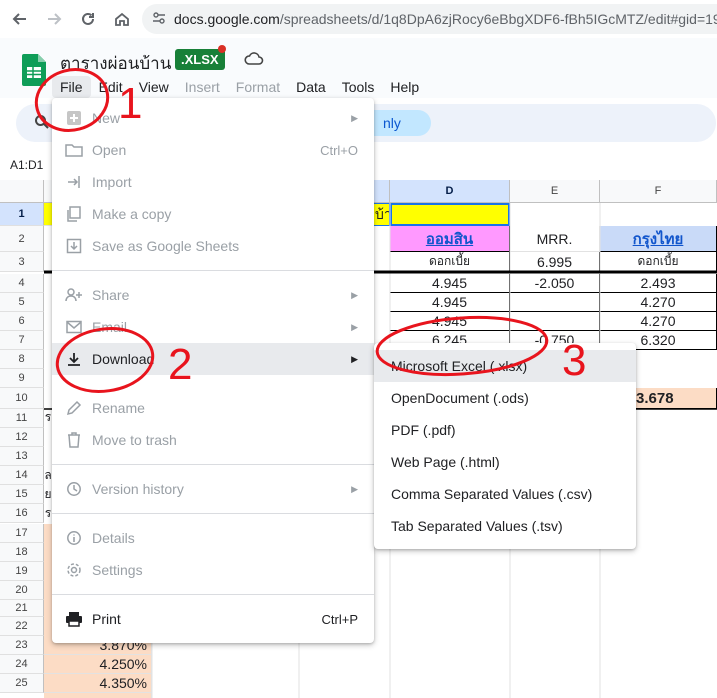  Describe the element at coordinates (134, 440) in the screenshot. I see `menu-item-label: Move to trash` at that location.